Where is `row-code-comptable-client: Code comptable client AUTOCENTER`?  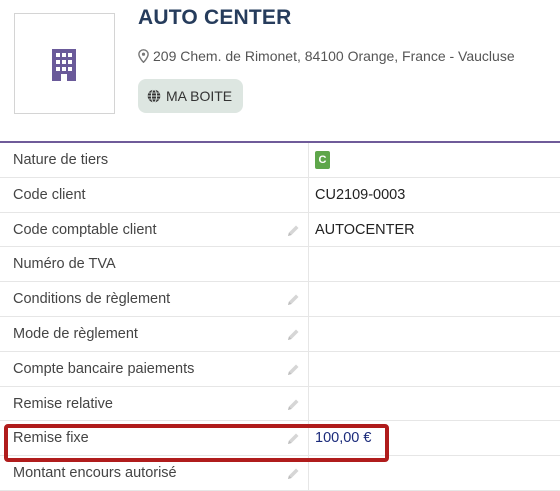
row-code-comptable-client: Code comptable client AUTOCENTER is located at coordinates (280, 230).